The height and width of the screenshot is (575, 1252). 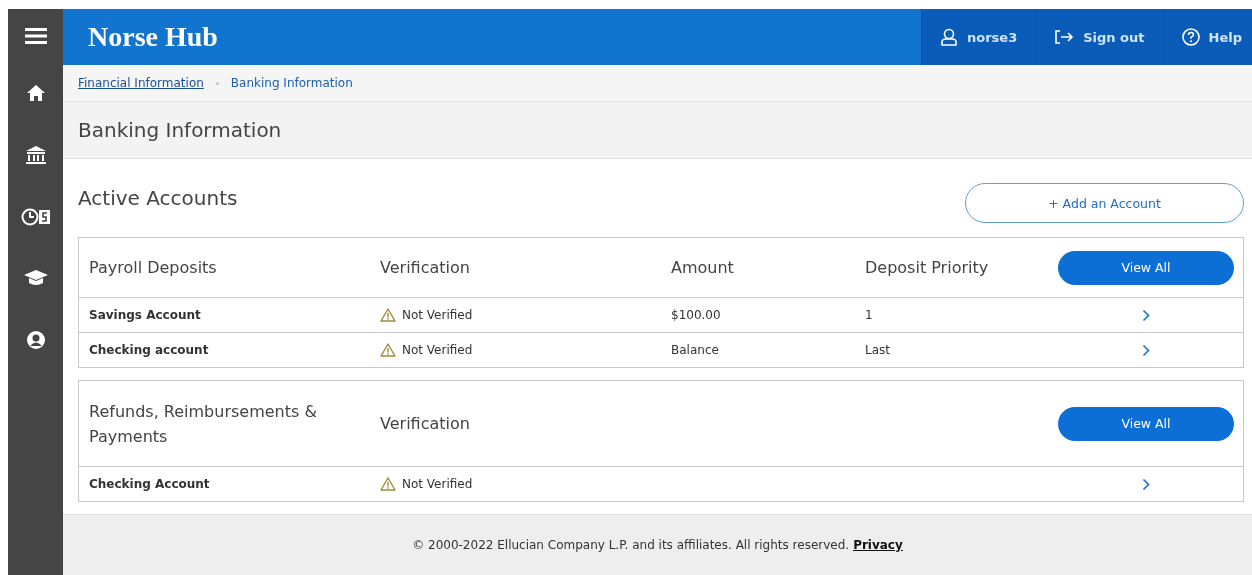 What do you see at coordinates (1064, 37) in the screenshot?
I see `sign-out-icon` at bounding box center [1064, 37].